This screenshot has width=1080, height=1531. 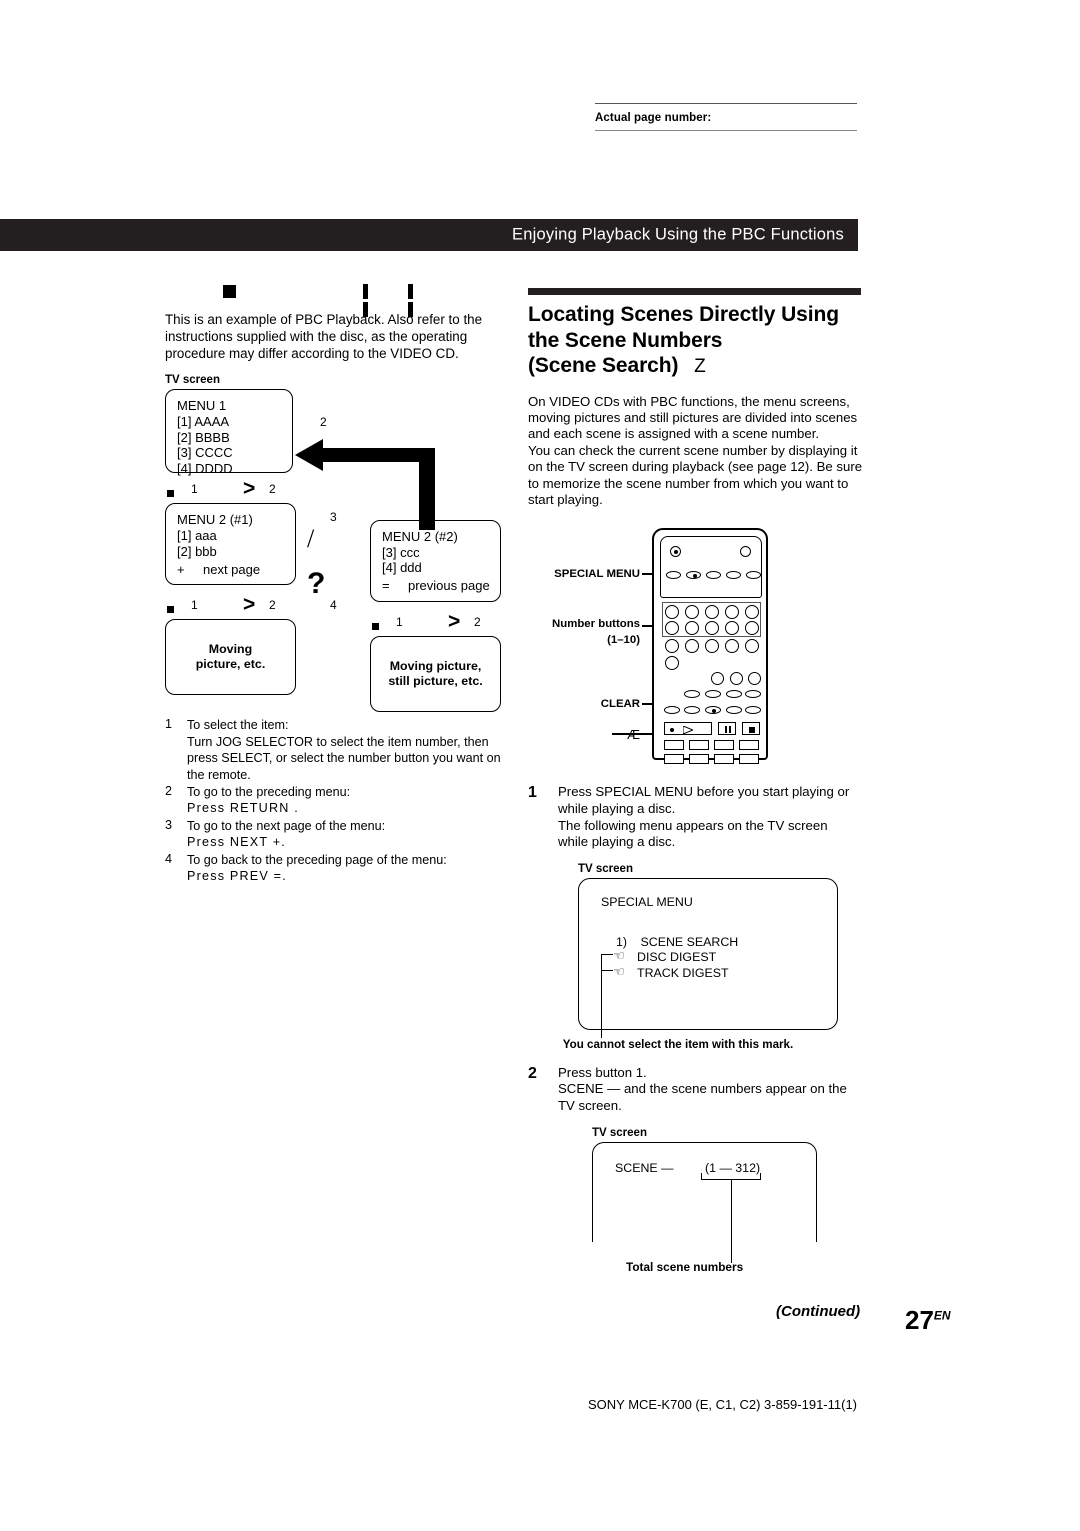 What do you see at coordinates (169, 858) in the screenshot?
I see `step-number: 4` at bounding box center [169, 858].